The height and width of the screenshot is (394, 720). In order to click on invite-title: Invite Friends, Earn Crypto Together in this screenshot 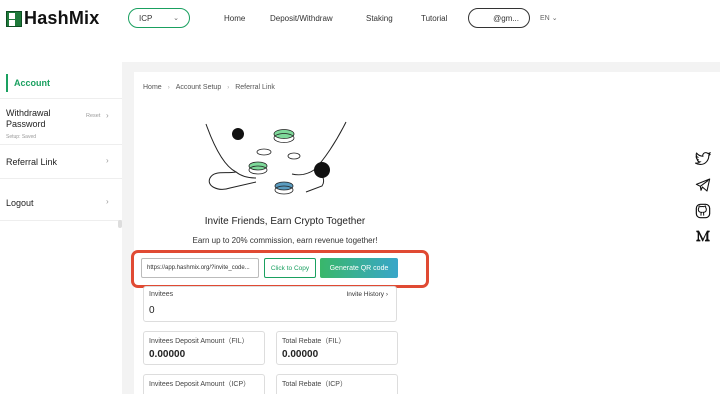, I will do `click(285, 221)`.